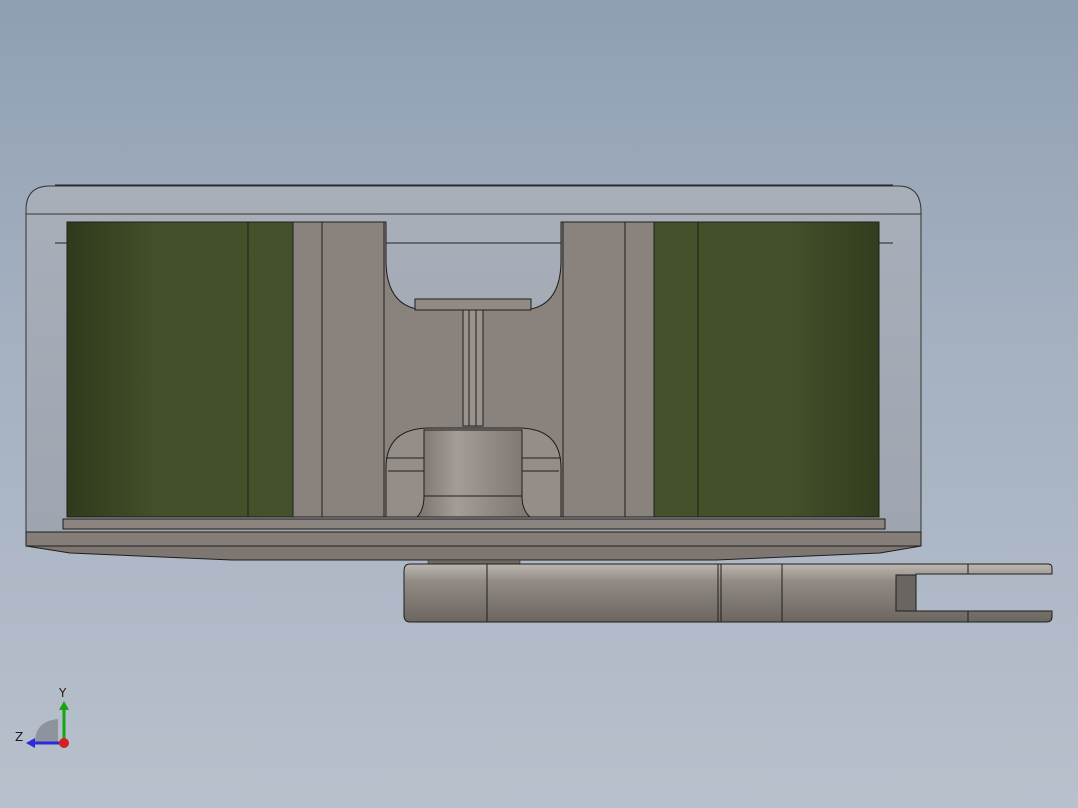  Describe the element at coordinates (473, 541) in the screenshot. I see `base-plate` at that location.